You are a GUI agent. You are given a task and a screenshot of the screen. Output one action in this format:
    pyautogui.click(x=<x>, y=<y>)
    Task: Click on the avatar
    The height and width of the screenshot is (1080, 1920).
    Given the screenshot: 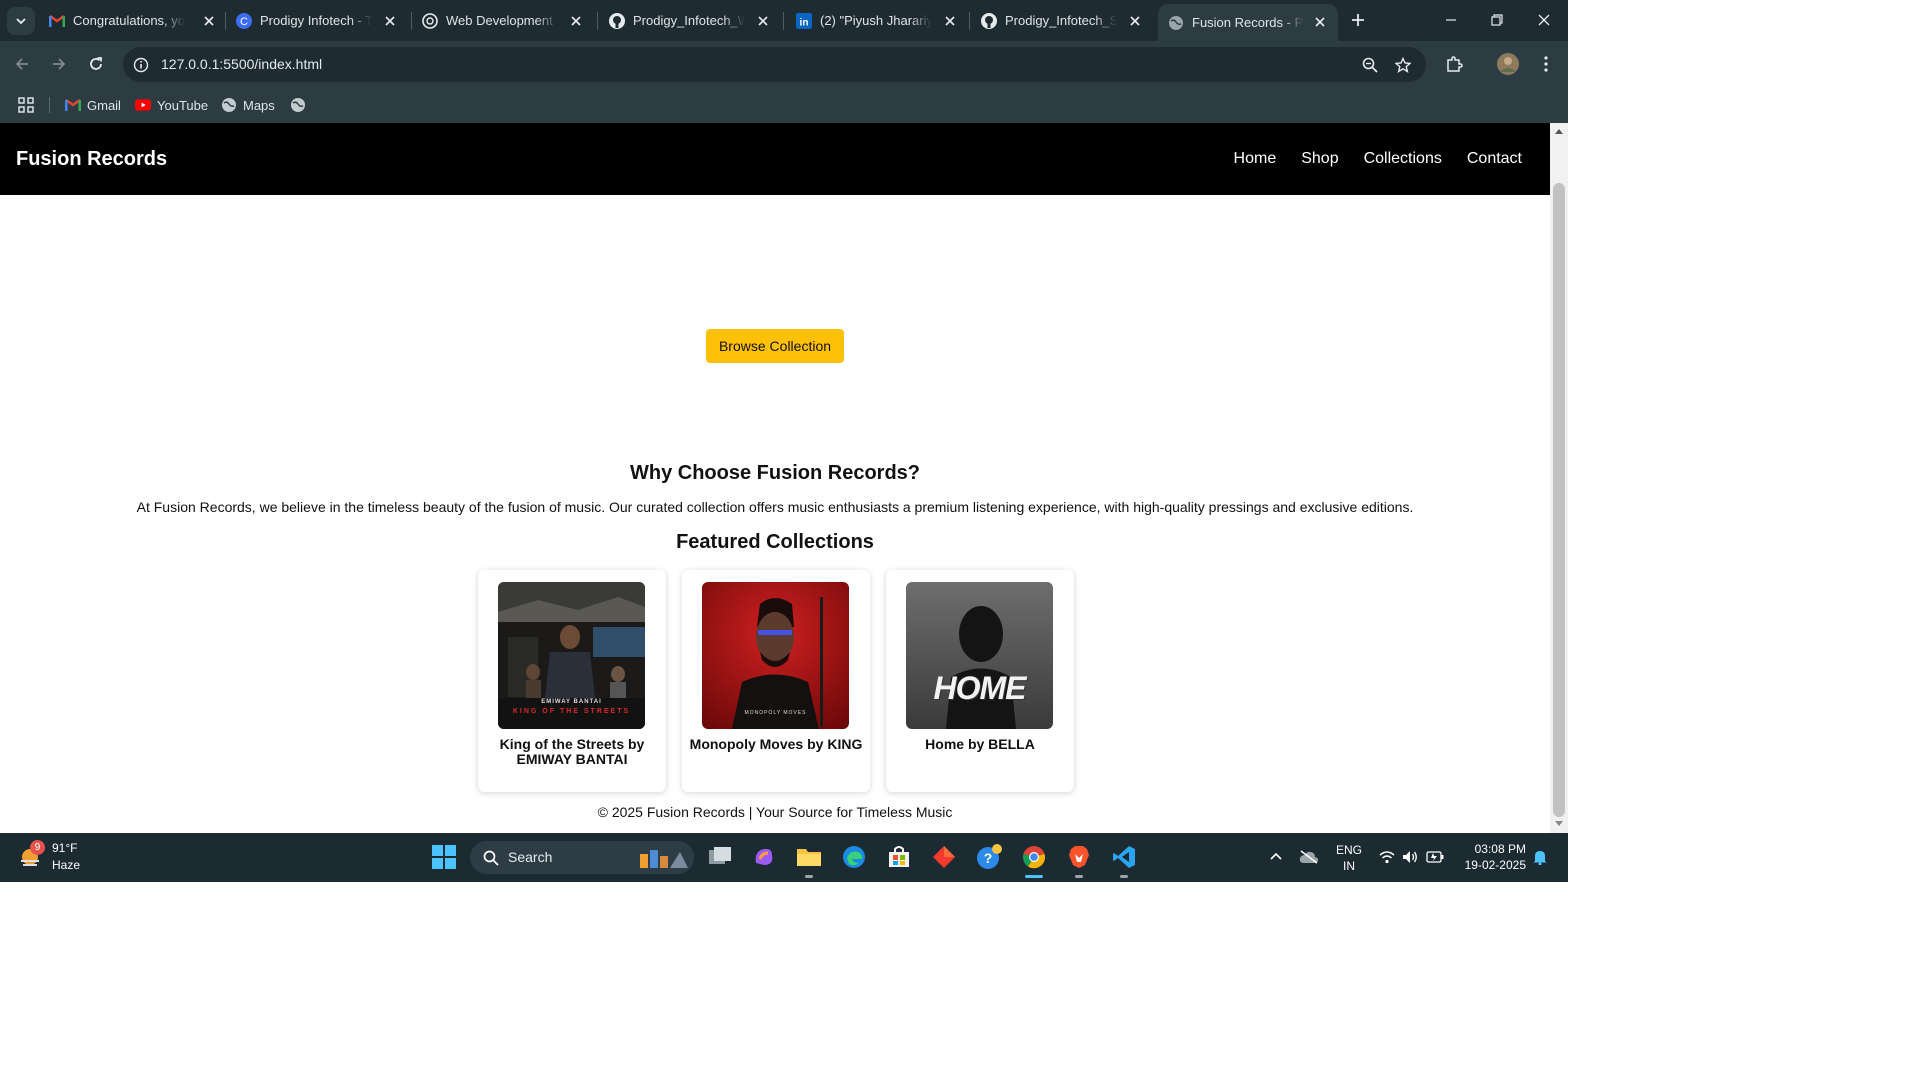 What is the action you would take?
    pyautogui.click(x=1508, y=64)
    